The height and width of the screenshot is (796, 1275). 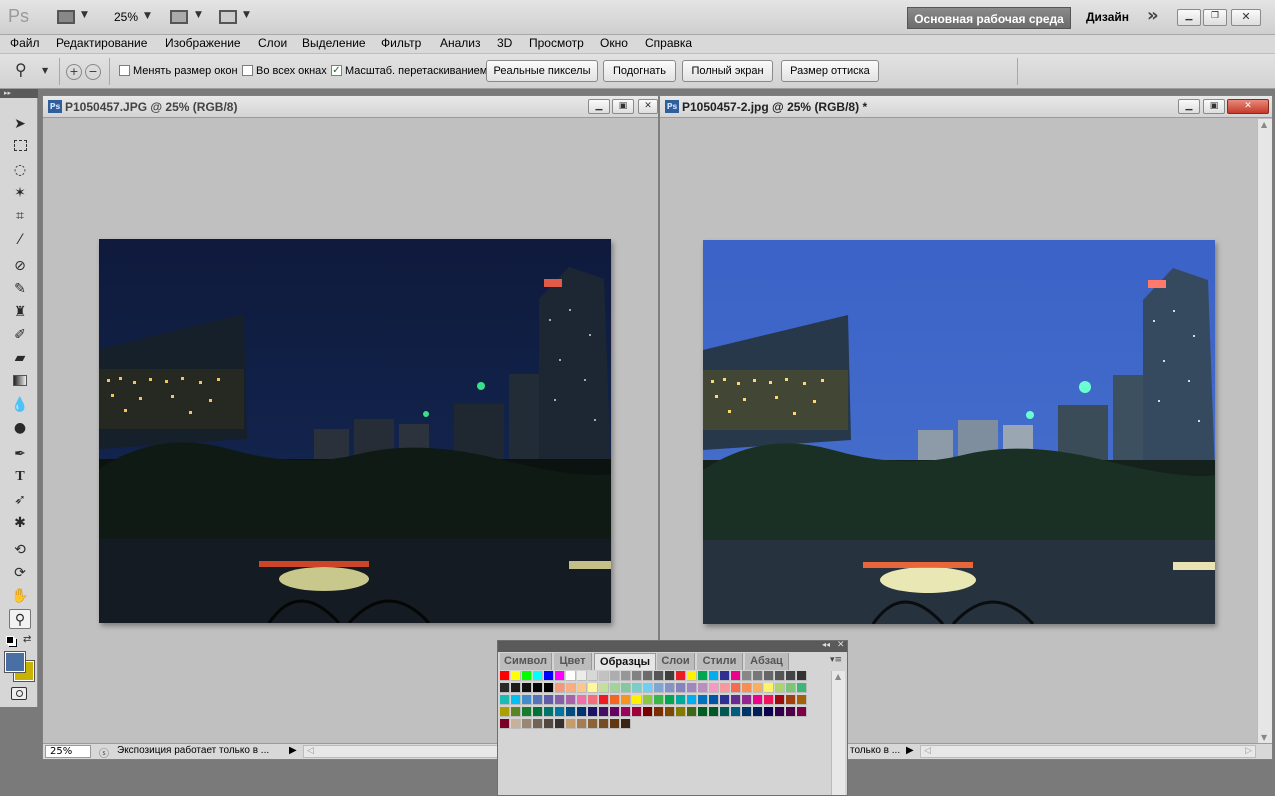 I want to click on zoom-field: 25%, so click(x=68, y=751).